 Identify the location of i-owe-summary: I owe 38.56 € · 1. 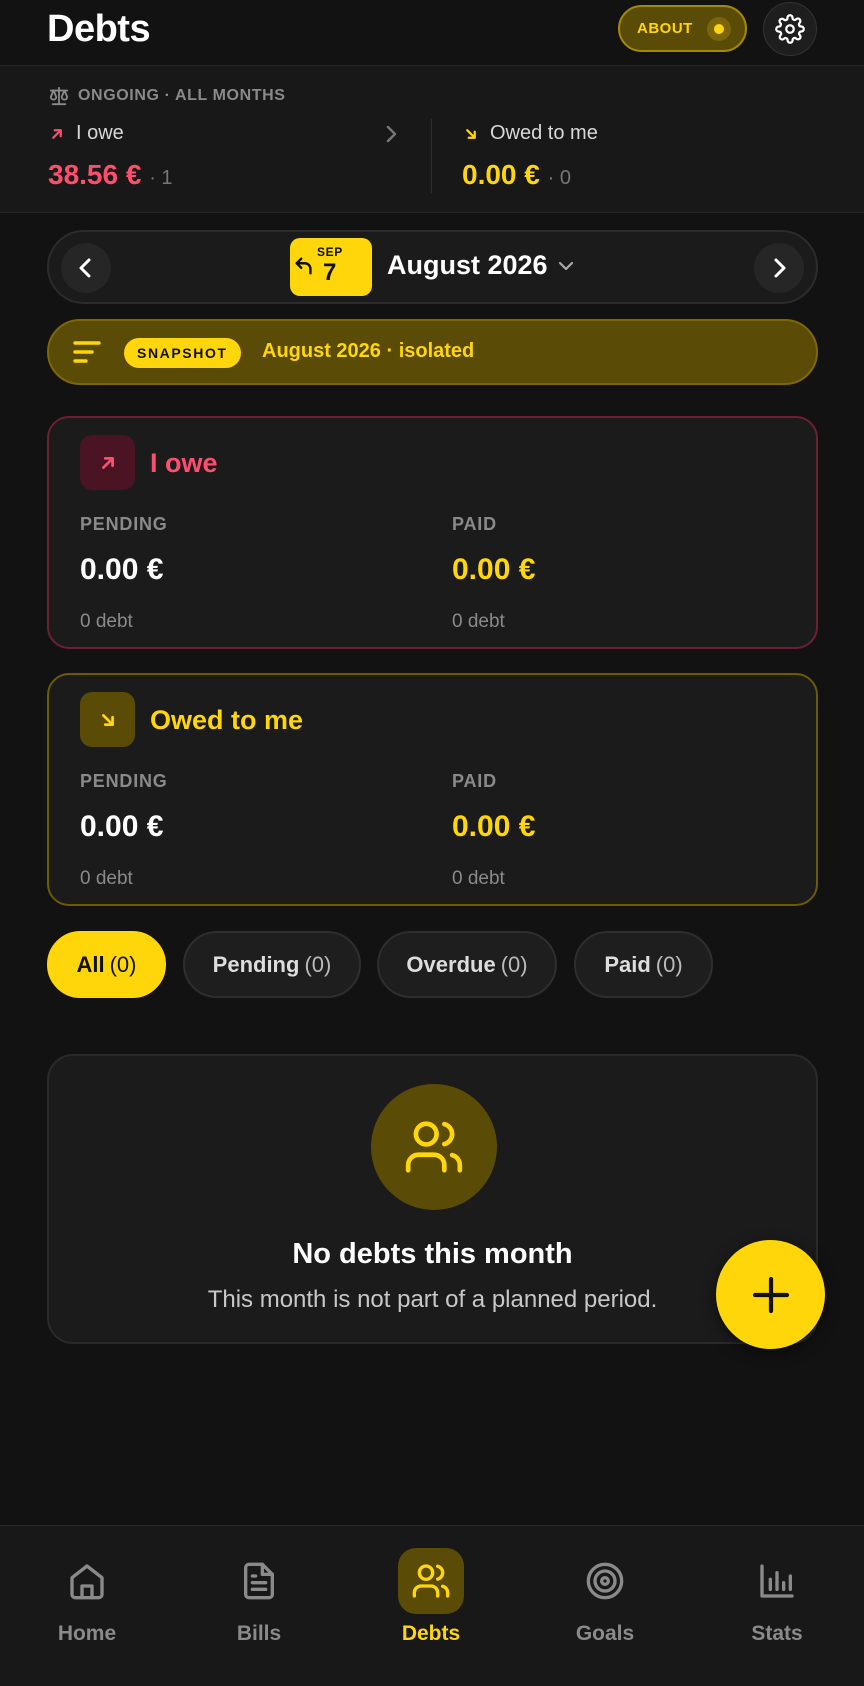
(110, 156).